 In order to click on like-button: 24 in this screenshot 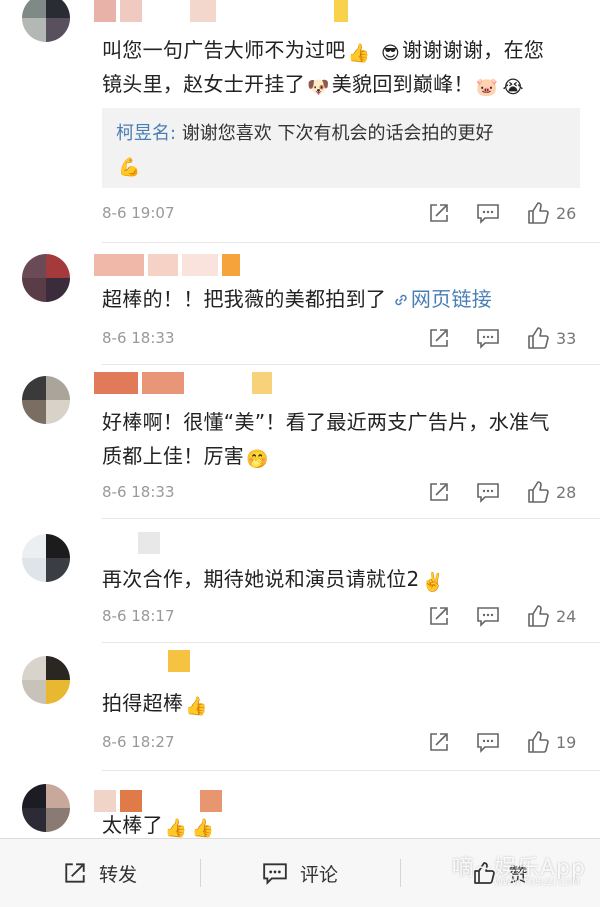, I will do `click(552, 616)`.